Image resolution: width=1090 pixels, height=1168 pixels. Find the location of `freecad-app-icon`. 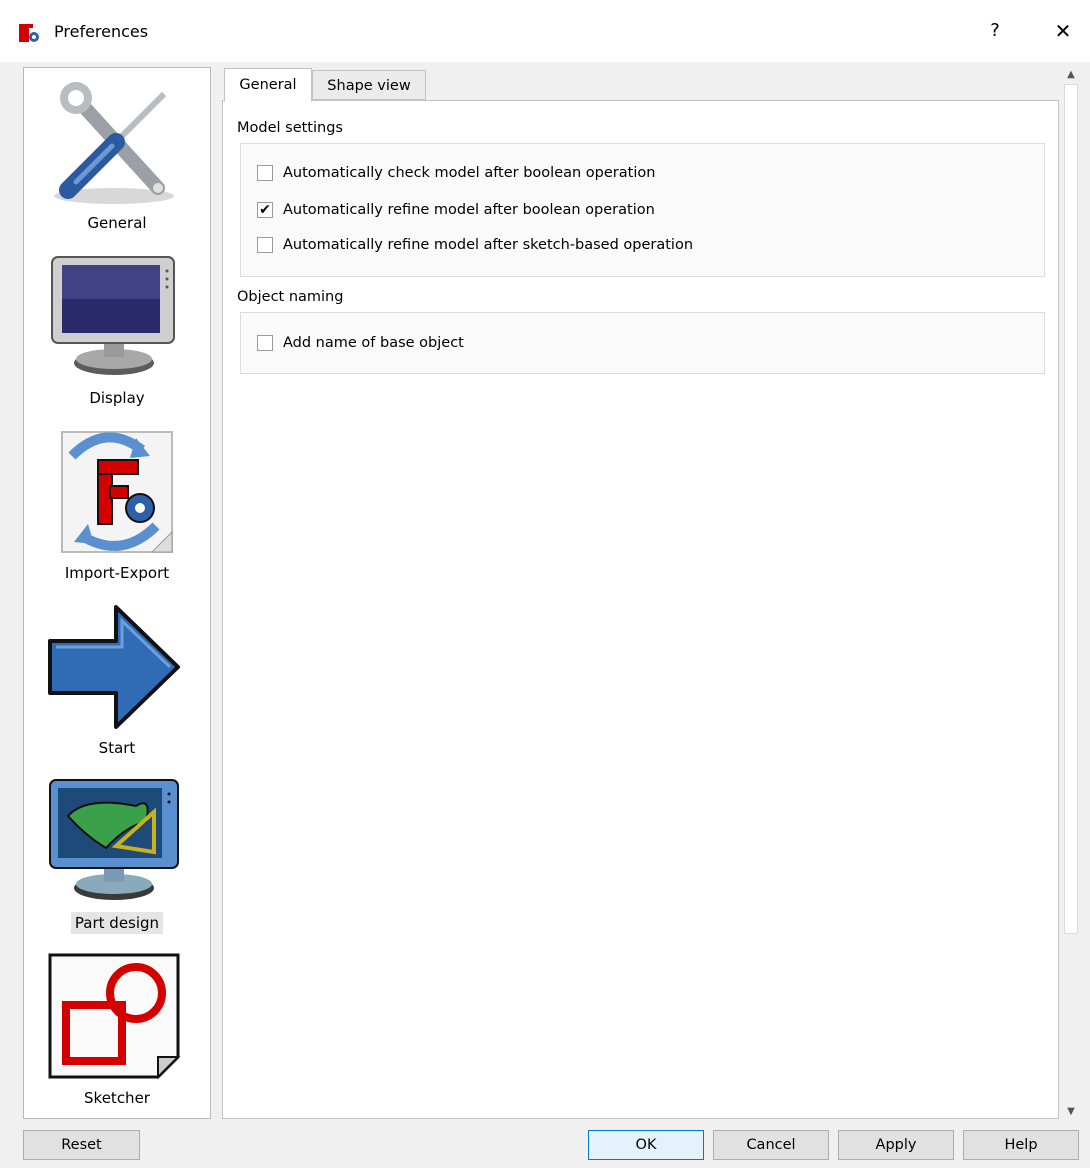

freecad-app-icon is located at coordinates (29, 33).